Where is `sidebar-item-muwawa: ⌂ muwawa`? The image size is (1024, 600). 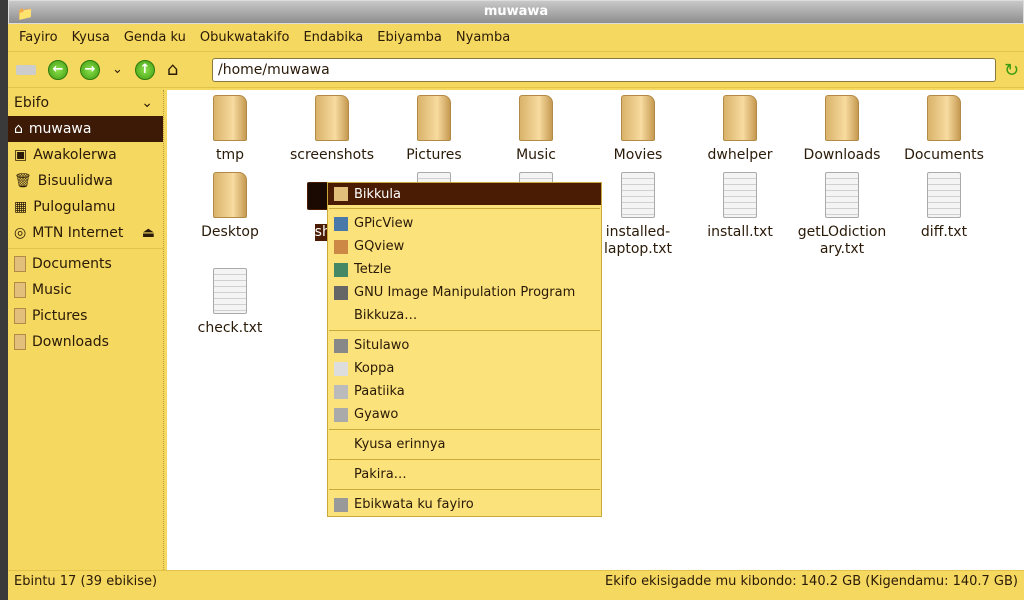 sidebar-item-muwawa: ⌂ muwawa is located at coordinates (85, 129).